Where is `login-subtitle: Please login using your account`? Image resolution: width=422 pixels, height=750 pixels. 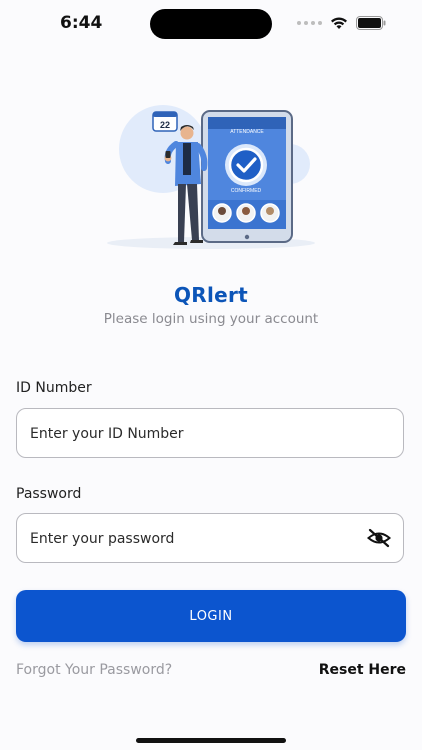
login-subtitle: Please login using your account is located at coordinates (211, 319).